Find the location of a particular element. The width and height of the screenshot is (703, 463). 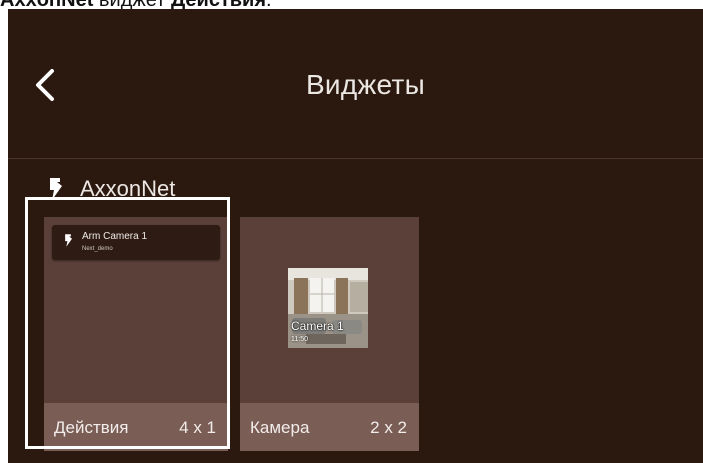

camera-name: Camera 1 is located at coordinates (317, 326).